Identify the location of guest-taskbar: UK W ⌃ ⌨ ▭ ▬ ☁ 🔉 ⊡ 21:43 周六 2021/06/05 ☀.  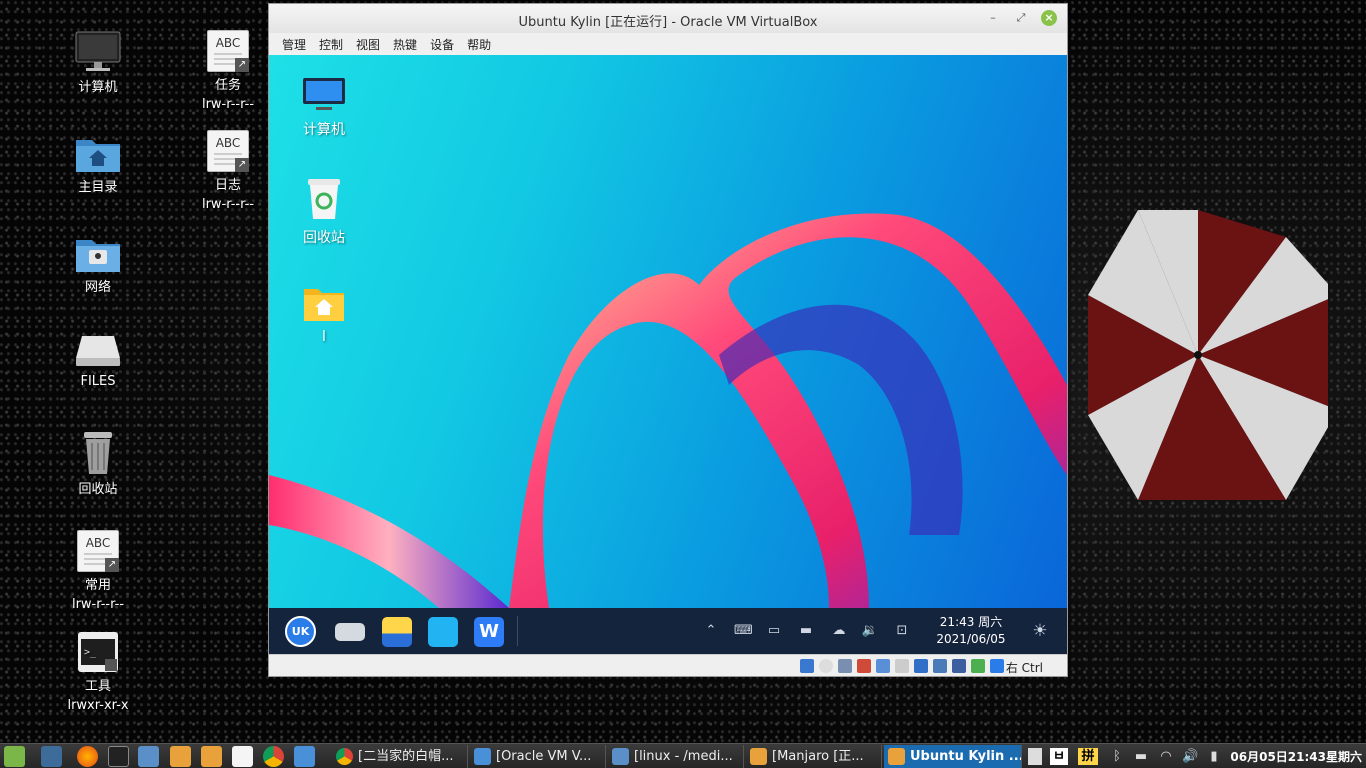
(668, 631).